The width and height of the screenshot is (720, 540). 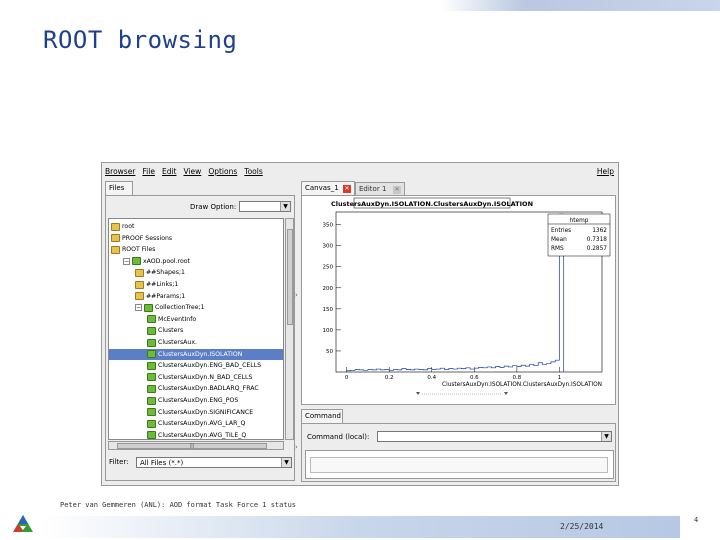 What do you see at coordinates (202, 412) in the screenshot?
I see `tree-item: ClustersAuxDyn.SIGNIFICANCE` at bounding box center [202, 412].